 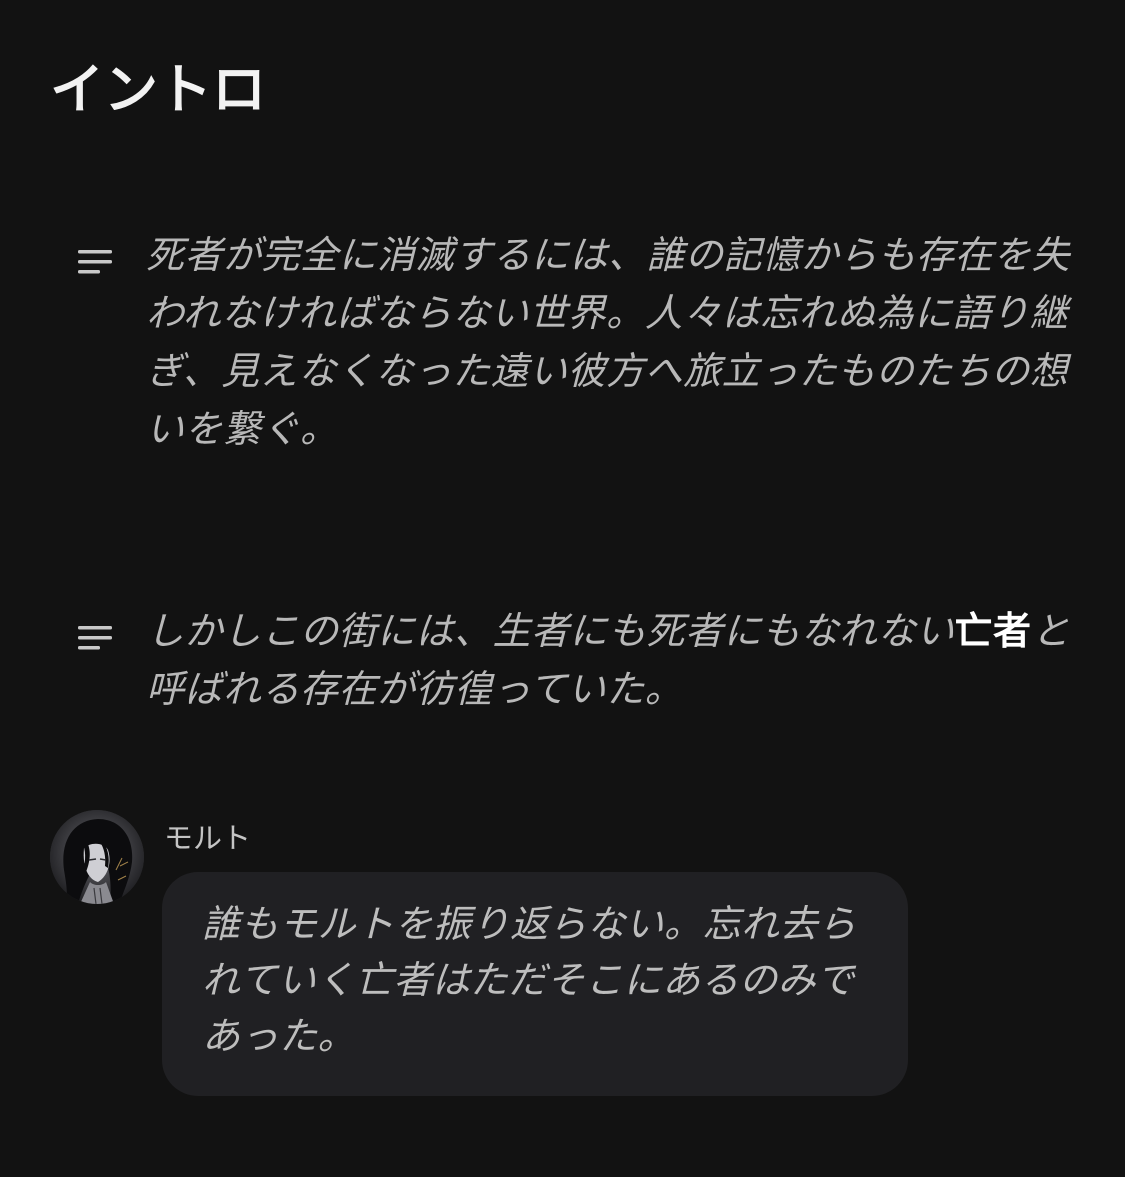 I want to click on message-bubble: 誰もモルトを振り返らない。忘れ去られていく亡者はただそこにあるのみであった。, so click(x=535, y=984).